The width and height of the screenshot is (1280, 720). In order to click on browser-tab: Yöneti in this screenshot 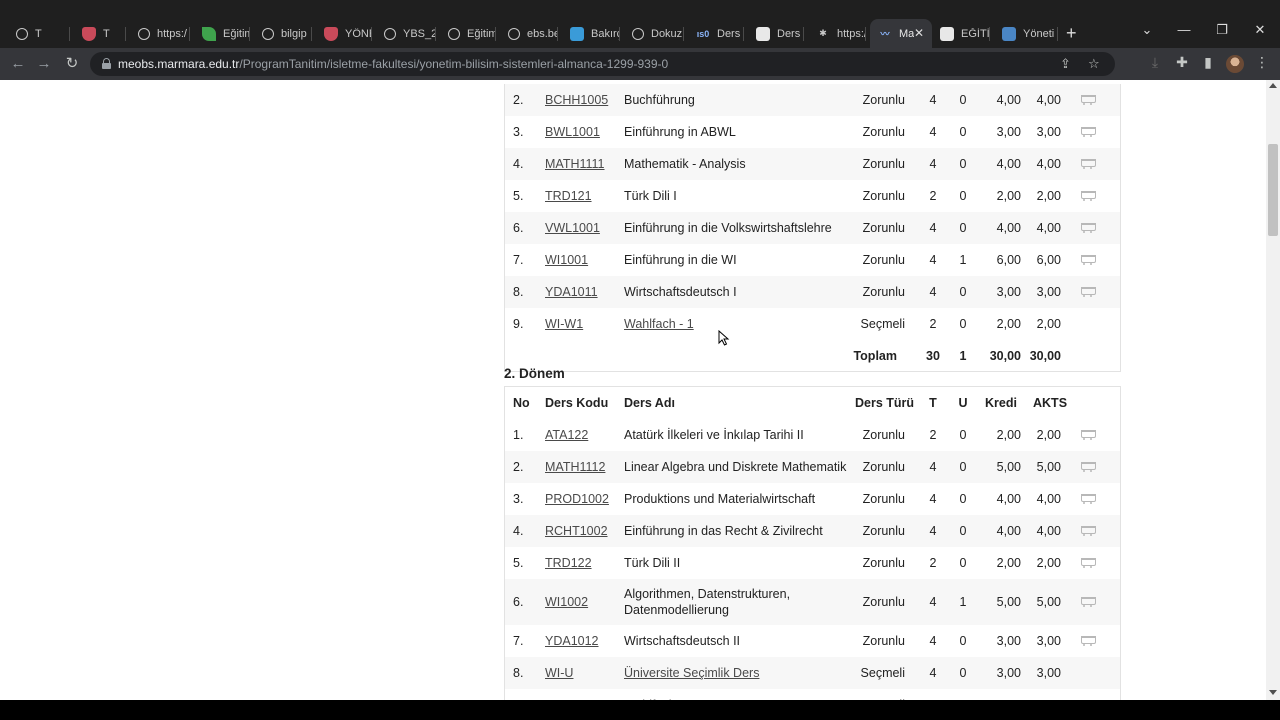, I will do `click(1026, 33)`.